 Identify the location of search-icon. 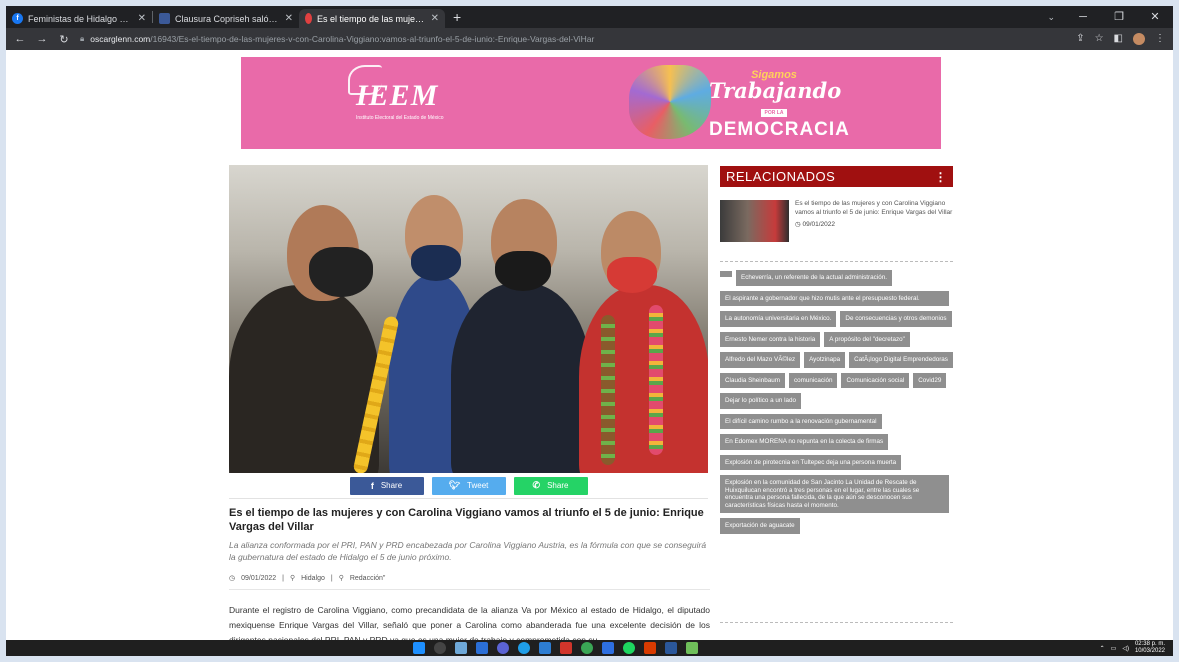
(440, 648).